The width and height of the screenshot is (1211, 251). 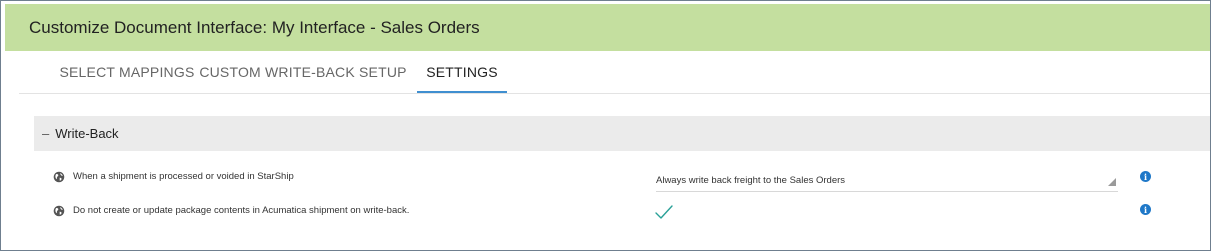 I want to click on tab-select-mappings: SELECT MAPPINGS, so click(x=127, y=71).